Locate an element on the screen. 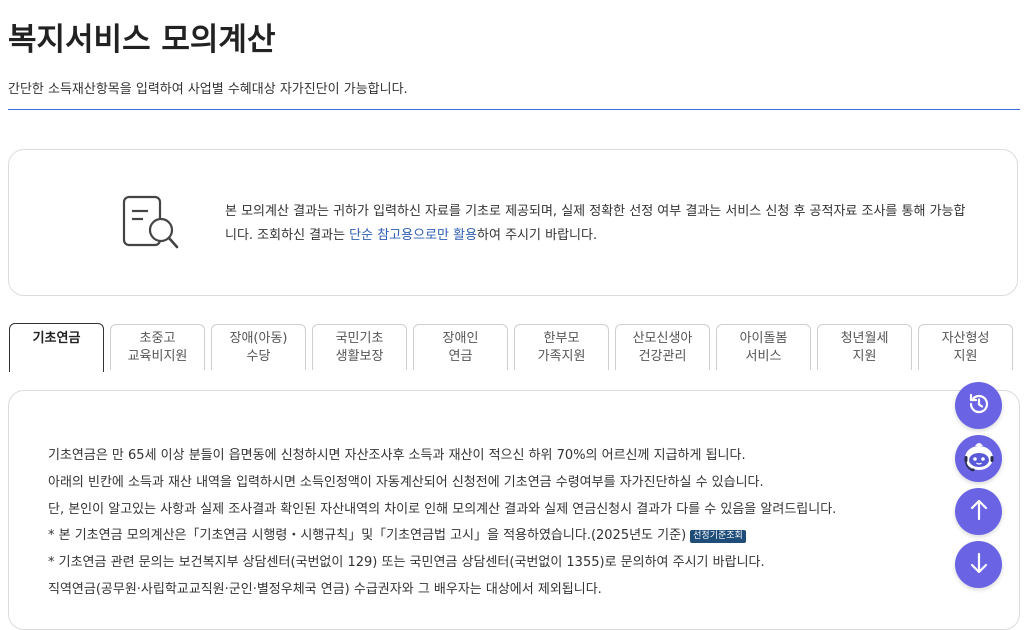 Image resolution: width=1032 pixels, height=630 pixels. notice-highlight: 단순 참고용으로만 활용 is located at coordinates (413, 235).